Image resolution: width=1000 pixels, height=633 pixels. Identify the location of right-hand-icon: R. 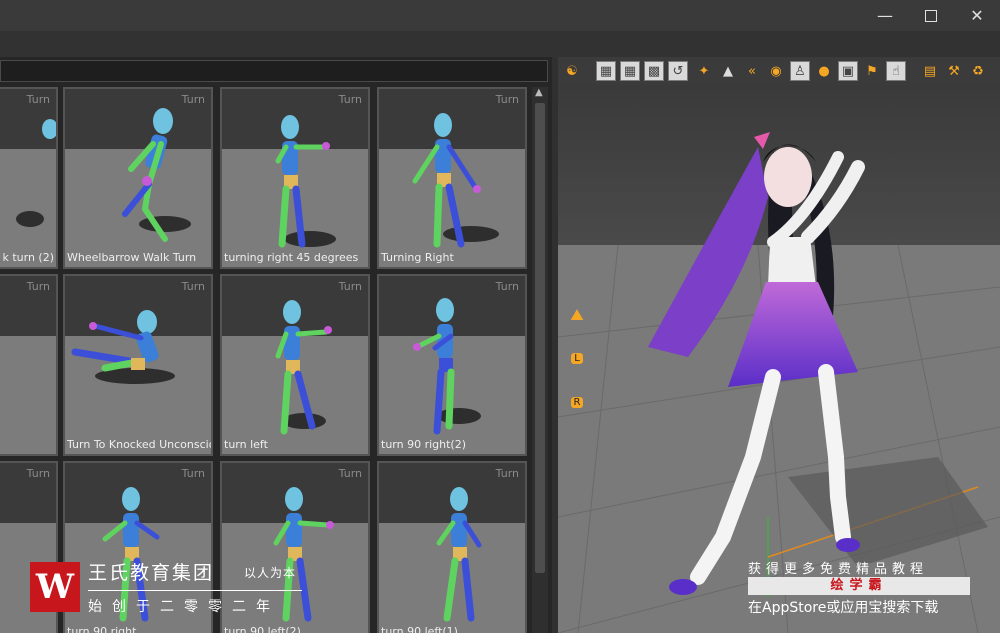
(577, 402).